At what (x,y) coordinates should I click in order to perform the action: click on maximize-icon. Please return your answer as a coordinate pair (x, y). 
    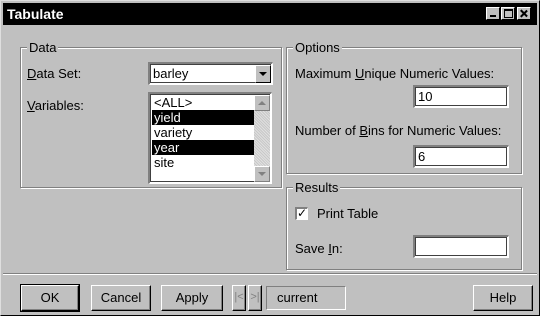
    Looking at the image, I should click on (508, 13).